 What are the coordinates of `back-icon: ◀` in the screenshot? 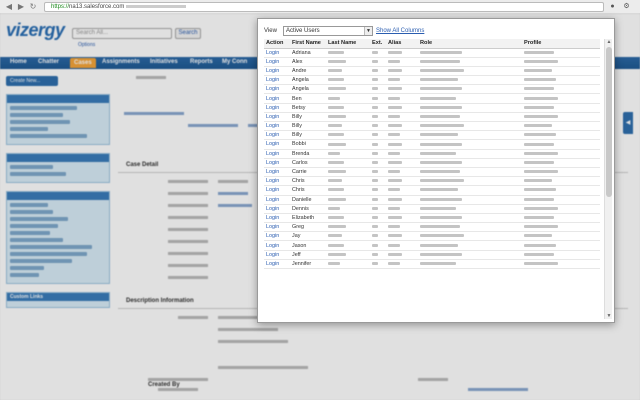 It's located at (9, 7).